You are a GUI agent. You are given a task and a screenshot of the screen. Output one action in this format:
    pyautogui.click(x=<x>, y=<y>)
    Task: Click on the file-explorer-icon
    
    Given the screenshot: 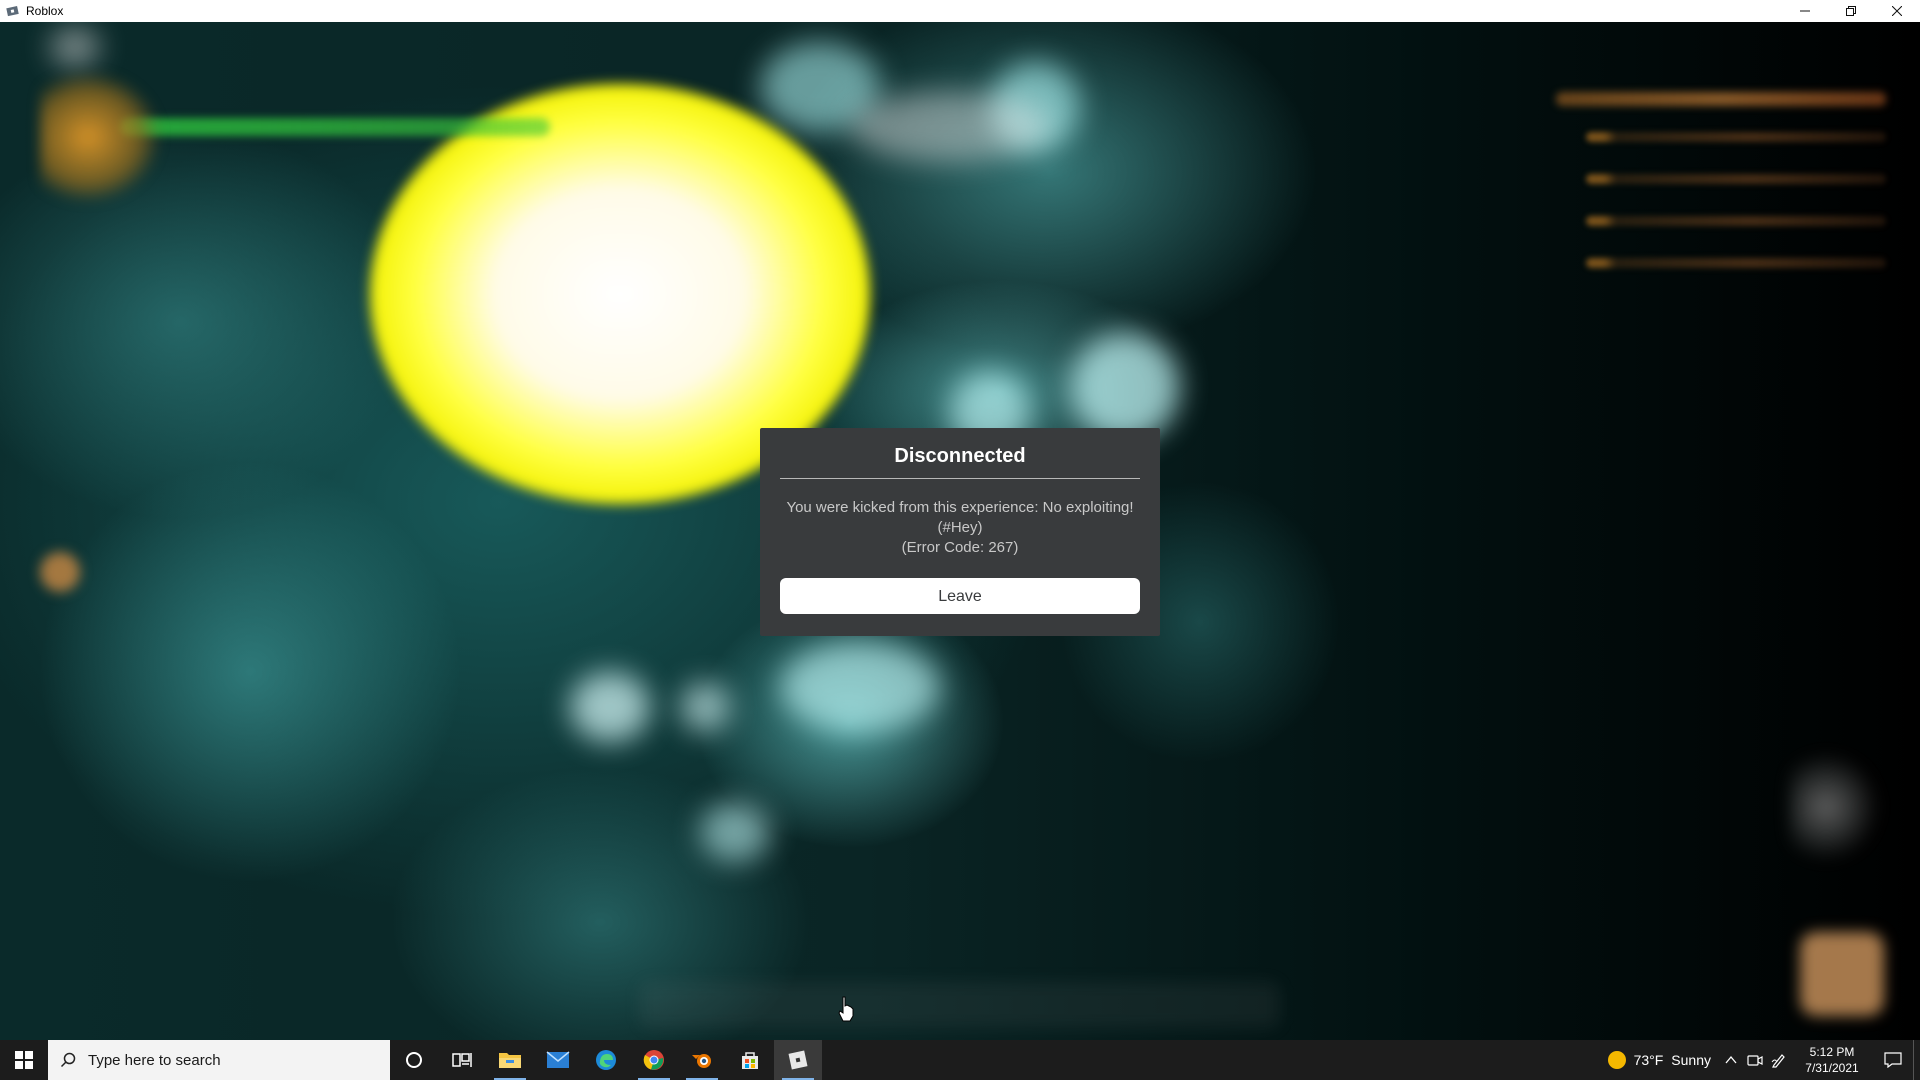 What is the action you would take?
    pyautogui.click(x=510, y=1060)
    